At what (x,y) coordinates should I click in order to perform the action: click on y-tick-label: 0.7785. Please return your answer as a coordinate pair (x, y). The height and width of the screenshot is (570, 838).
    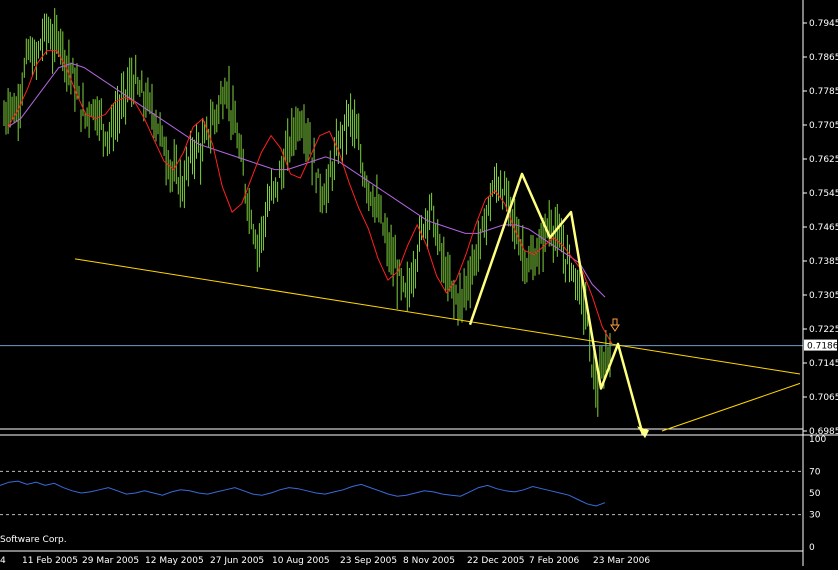
    Looking at the image, I should click on (823, 92).